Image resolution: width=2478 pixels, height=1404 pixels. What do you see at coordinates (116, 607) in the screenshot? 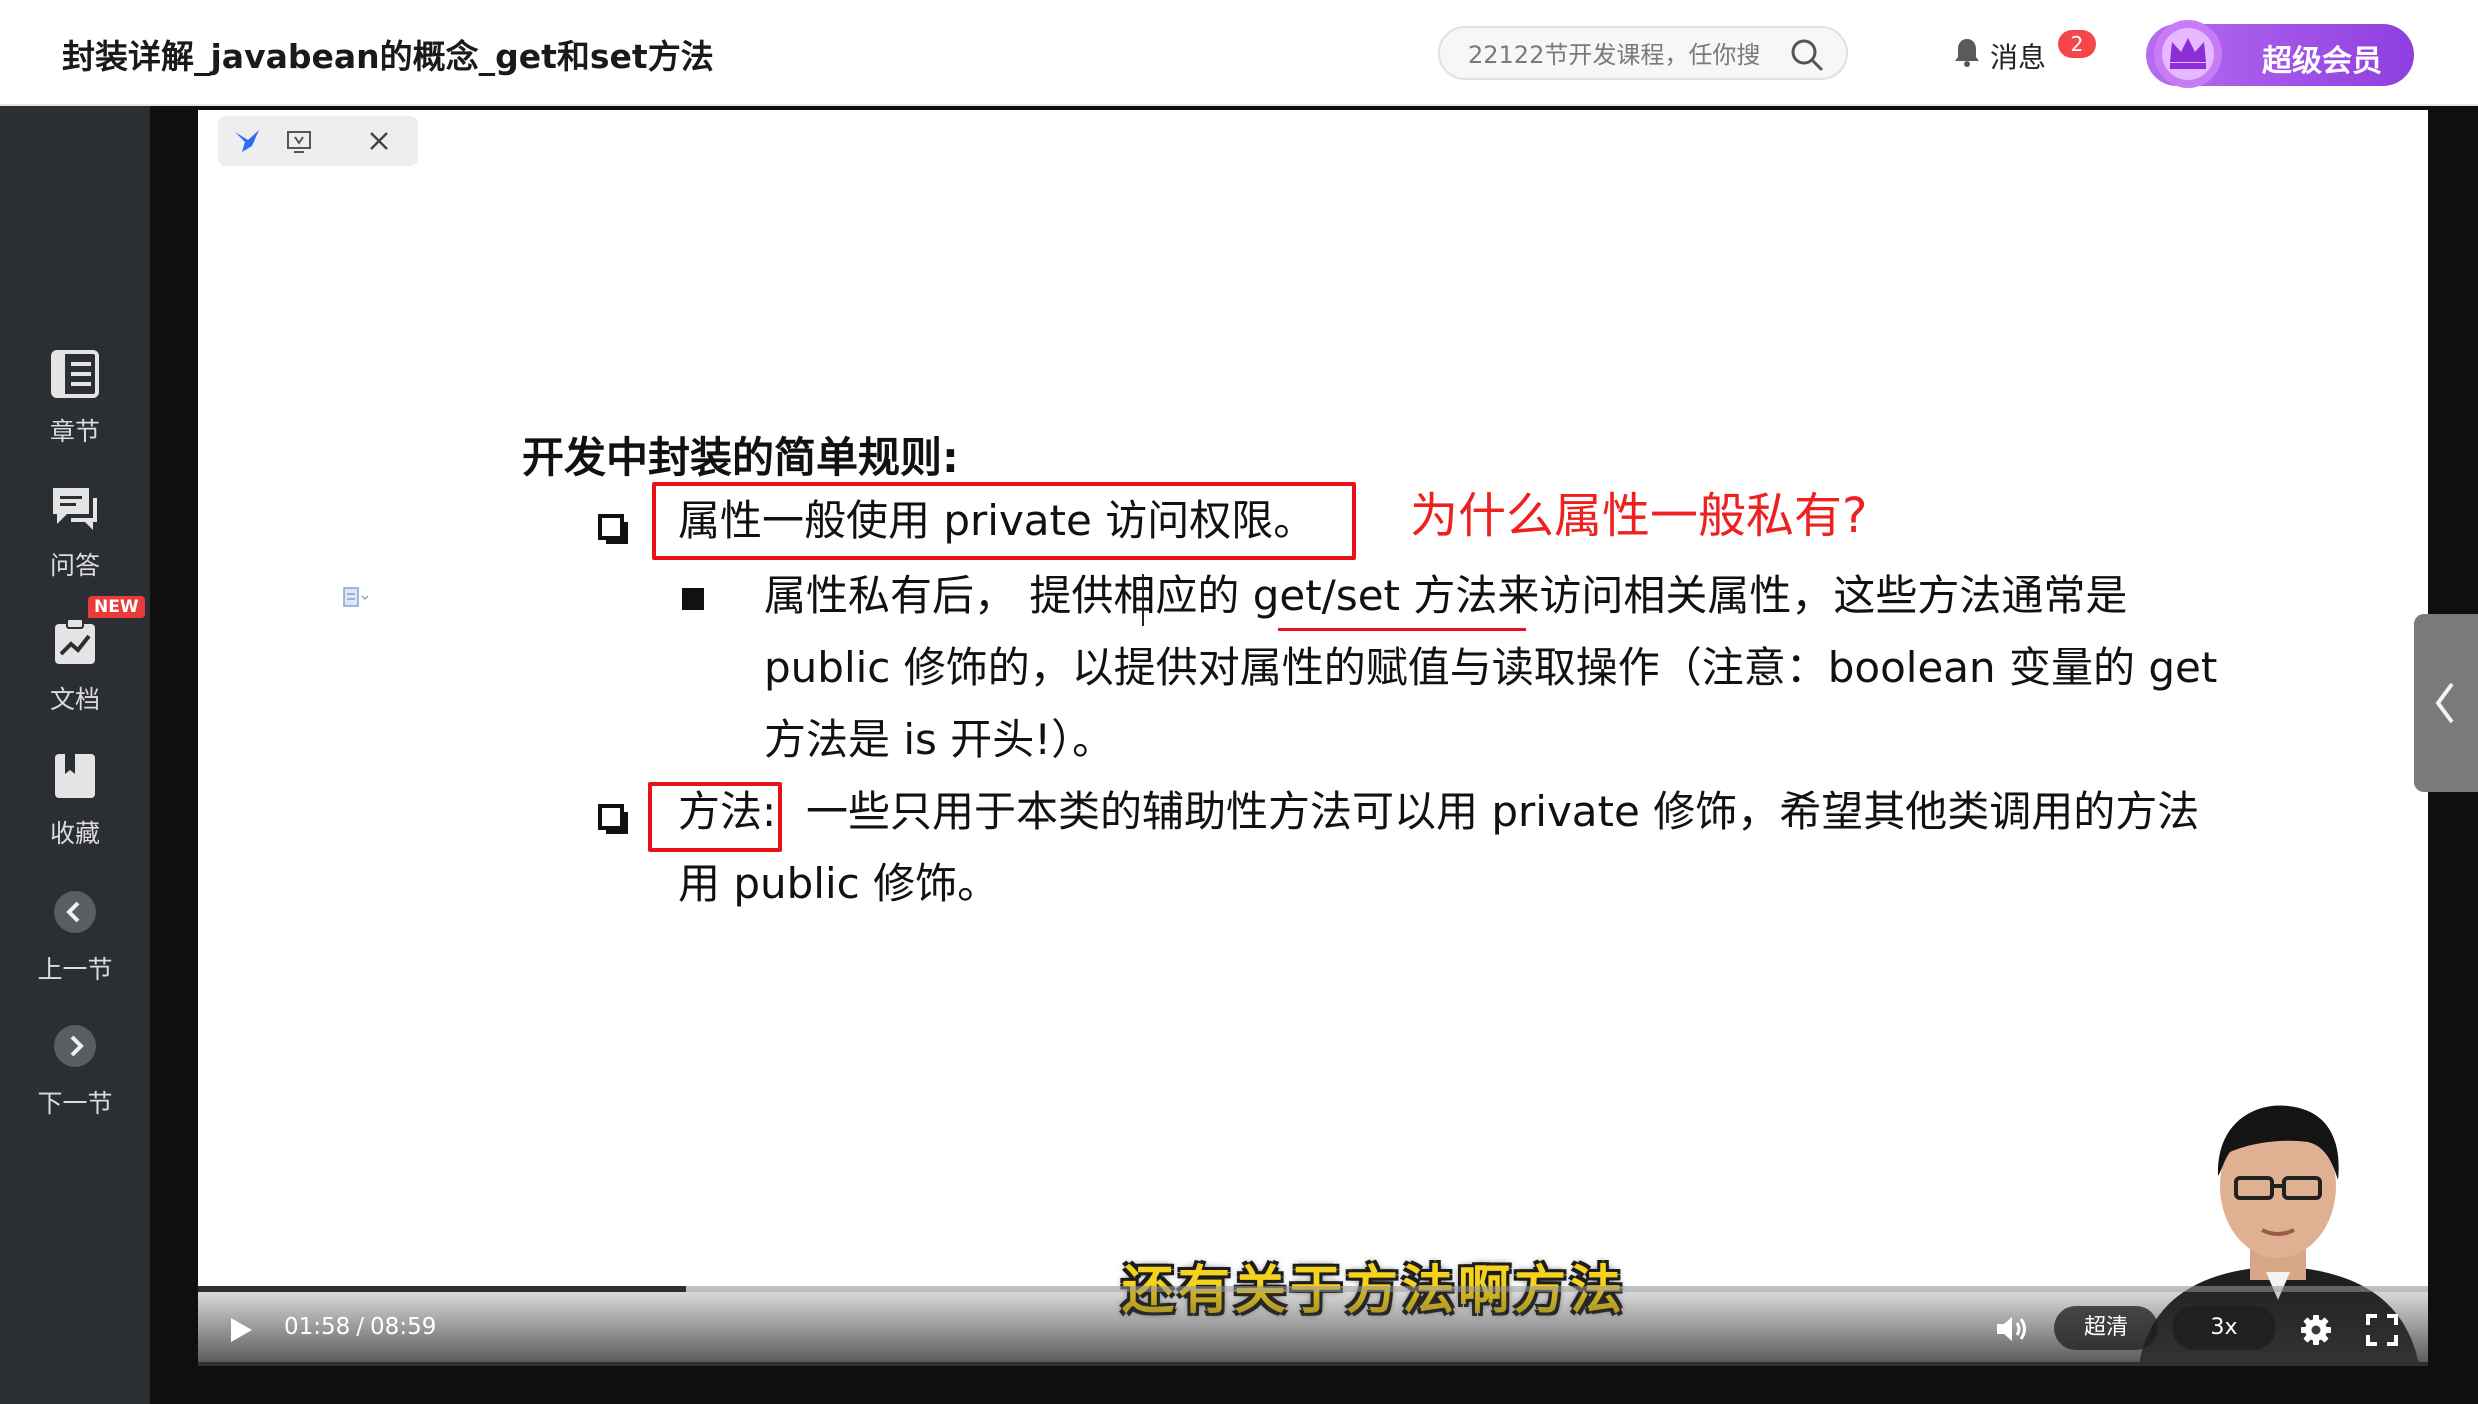
I see `new-badge: NEW` at bounding box center [116, 607].